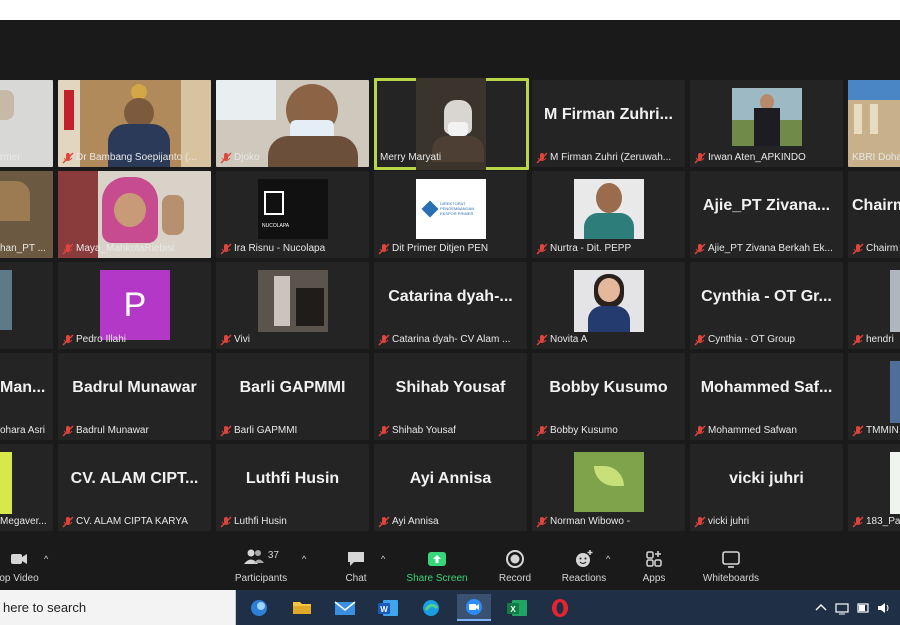 The width and height of the screenshot is (900, 625). What do you see at coordinates (584, 558) in the screenshot?
I see `smiley-plus-icon` at bounding box center [584, 558].